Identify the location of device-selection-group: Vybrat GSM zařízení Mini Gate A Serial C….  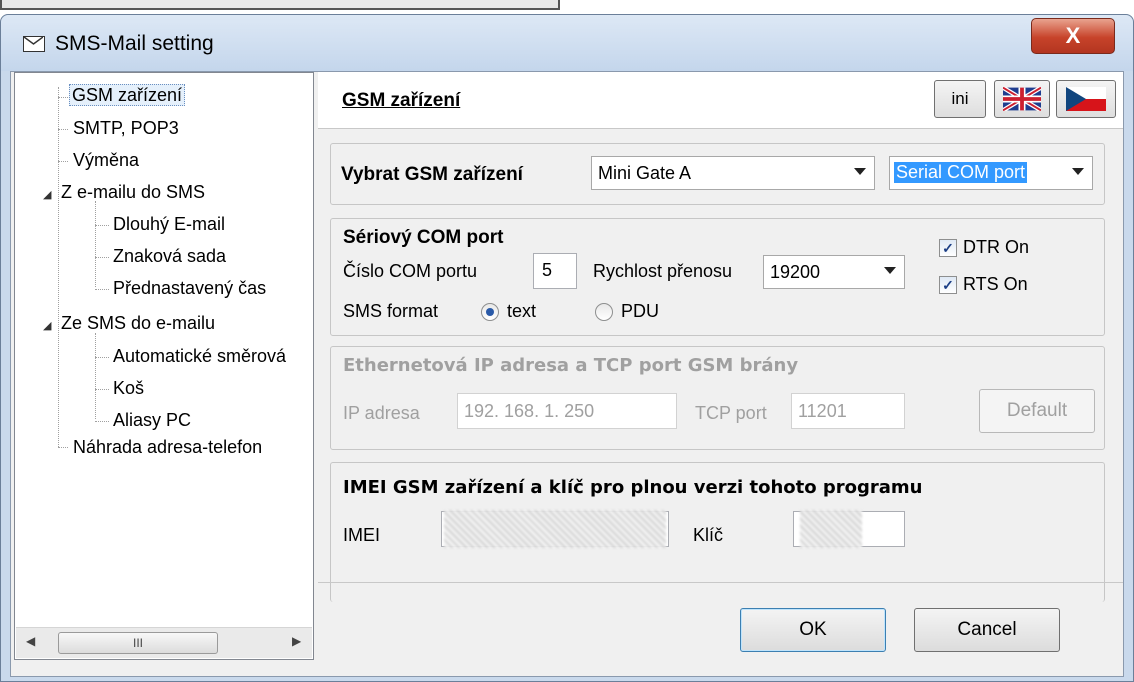
(717, 174).